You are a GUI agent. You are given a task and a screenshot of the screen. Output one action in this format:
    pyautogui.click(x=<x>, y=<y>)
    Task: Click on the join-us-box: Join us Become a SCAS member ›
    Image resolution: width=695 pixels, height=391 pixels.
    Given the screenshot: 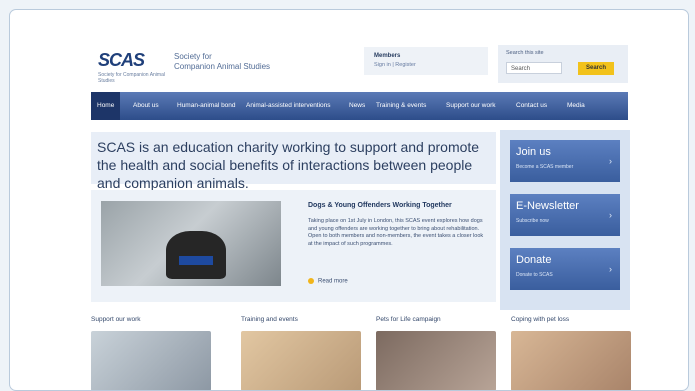 What is the action you would take?
    pyautogui.click(x=565, y=161)
    